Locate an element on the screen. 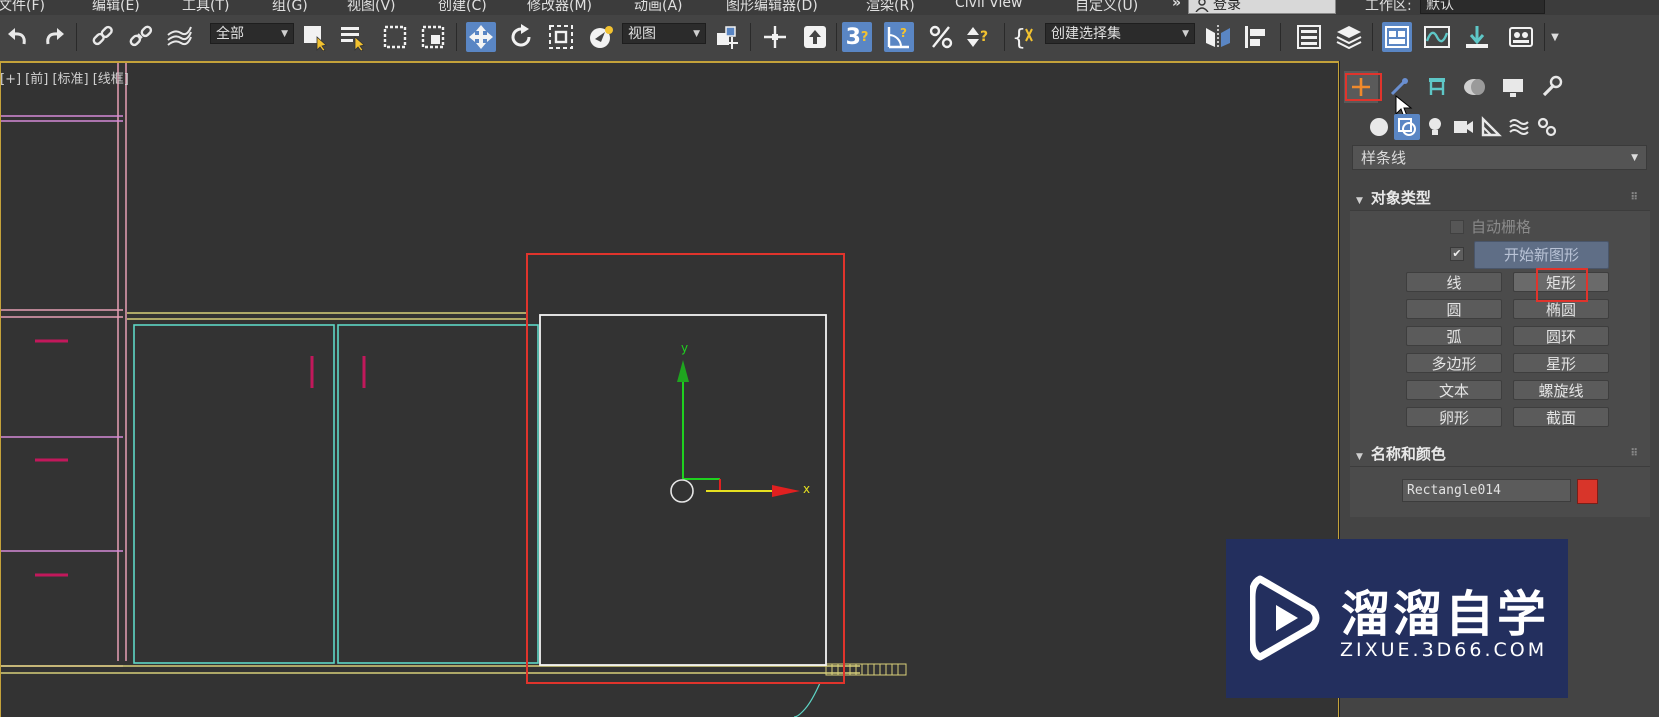 This screenshot has height=717, width=1659. menu-civil-view: Civil View is located at coordinates (988, 5).